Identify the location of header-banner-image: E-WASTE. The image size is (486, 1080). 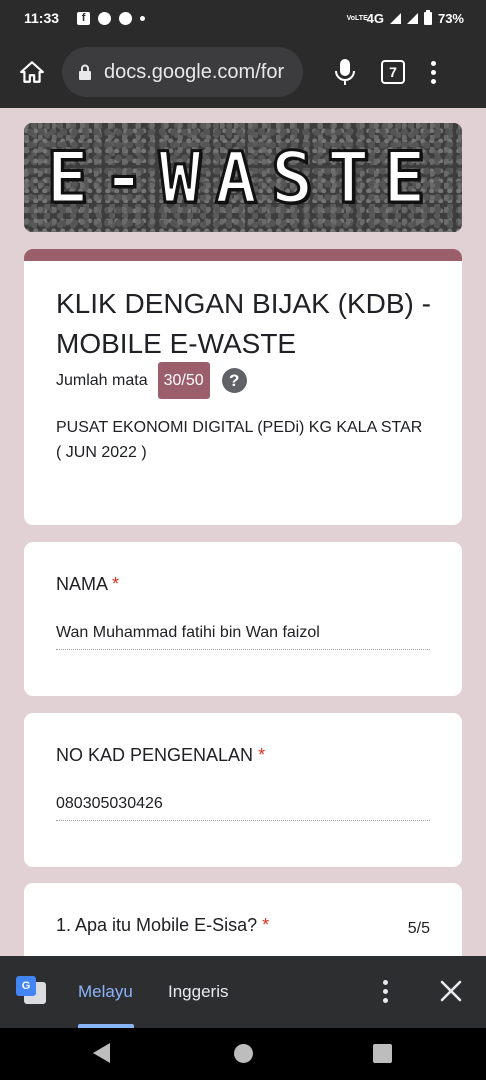
(243, 177).